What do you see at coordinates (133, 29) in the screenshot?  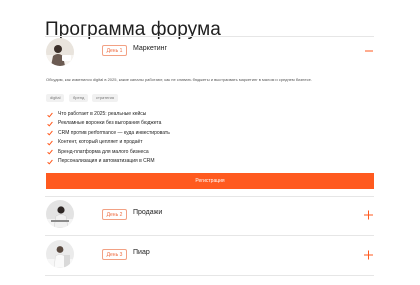 I see `page-title: Программа форума` at bounding box center [133, 29].